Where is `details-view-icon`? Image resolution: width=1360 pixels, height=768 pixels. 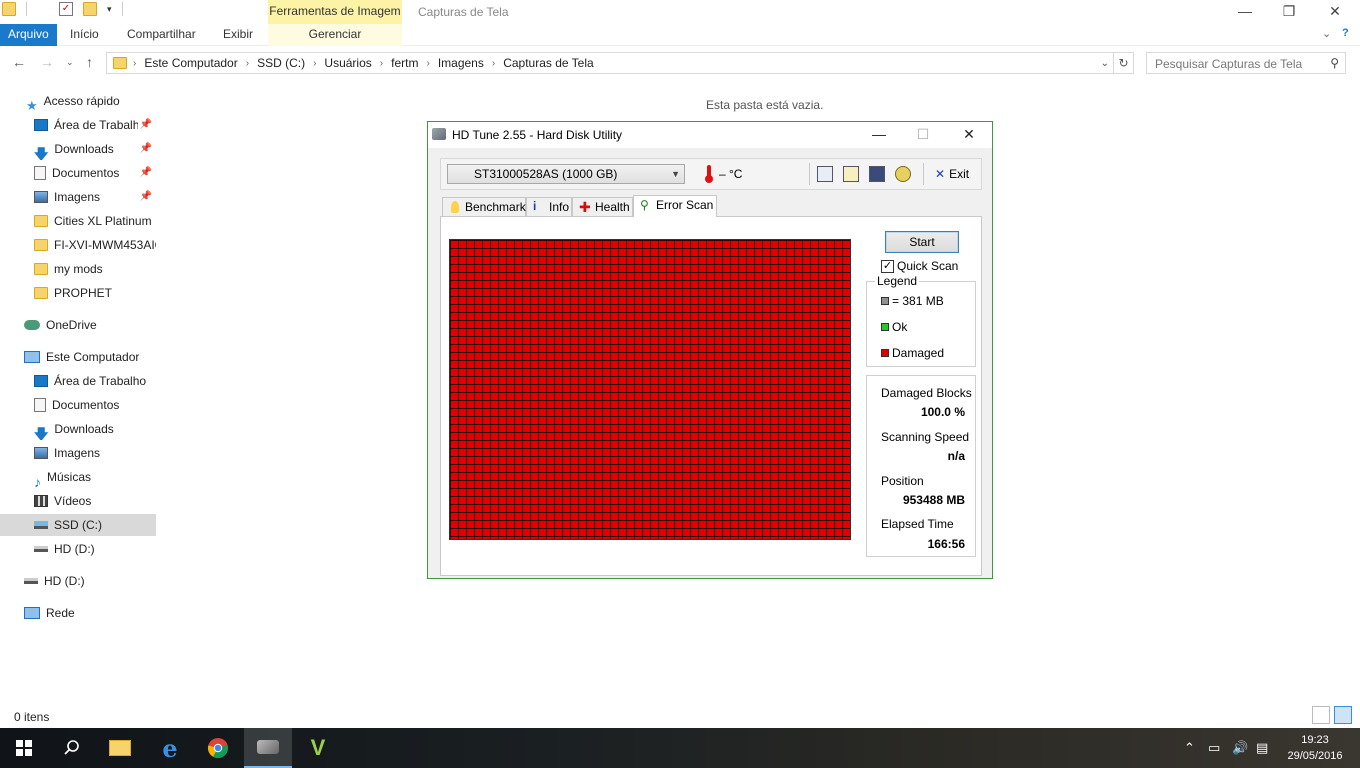 details-view-icon is located at coordinates (1321, 715).